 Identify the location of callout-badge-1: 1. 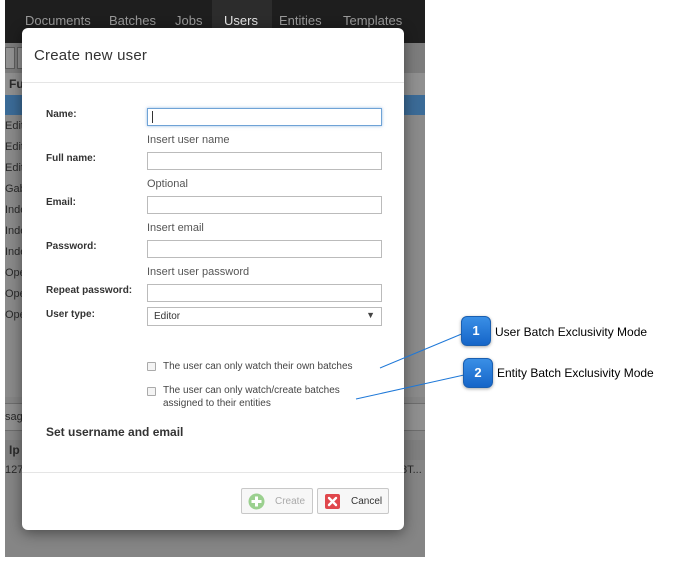
(476, 331).